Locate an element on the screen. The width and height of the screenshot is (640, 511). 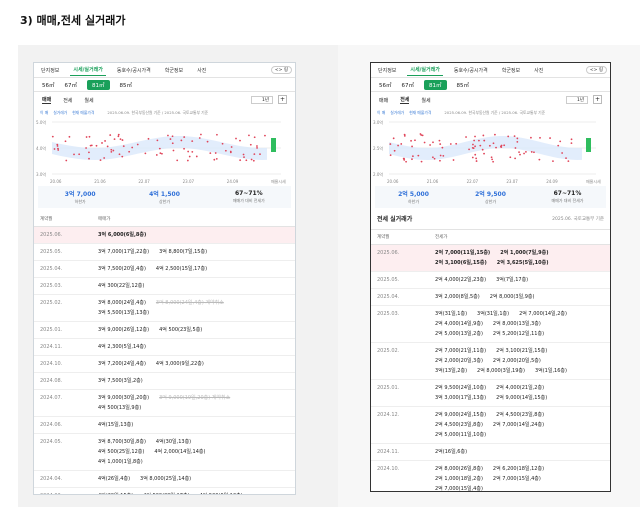
x-tick-label: 21.06 is located at coordinates (100, 181).